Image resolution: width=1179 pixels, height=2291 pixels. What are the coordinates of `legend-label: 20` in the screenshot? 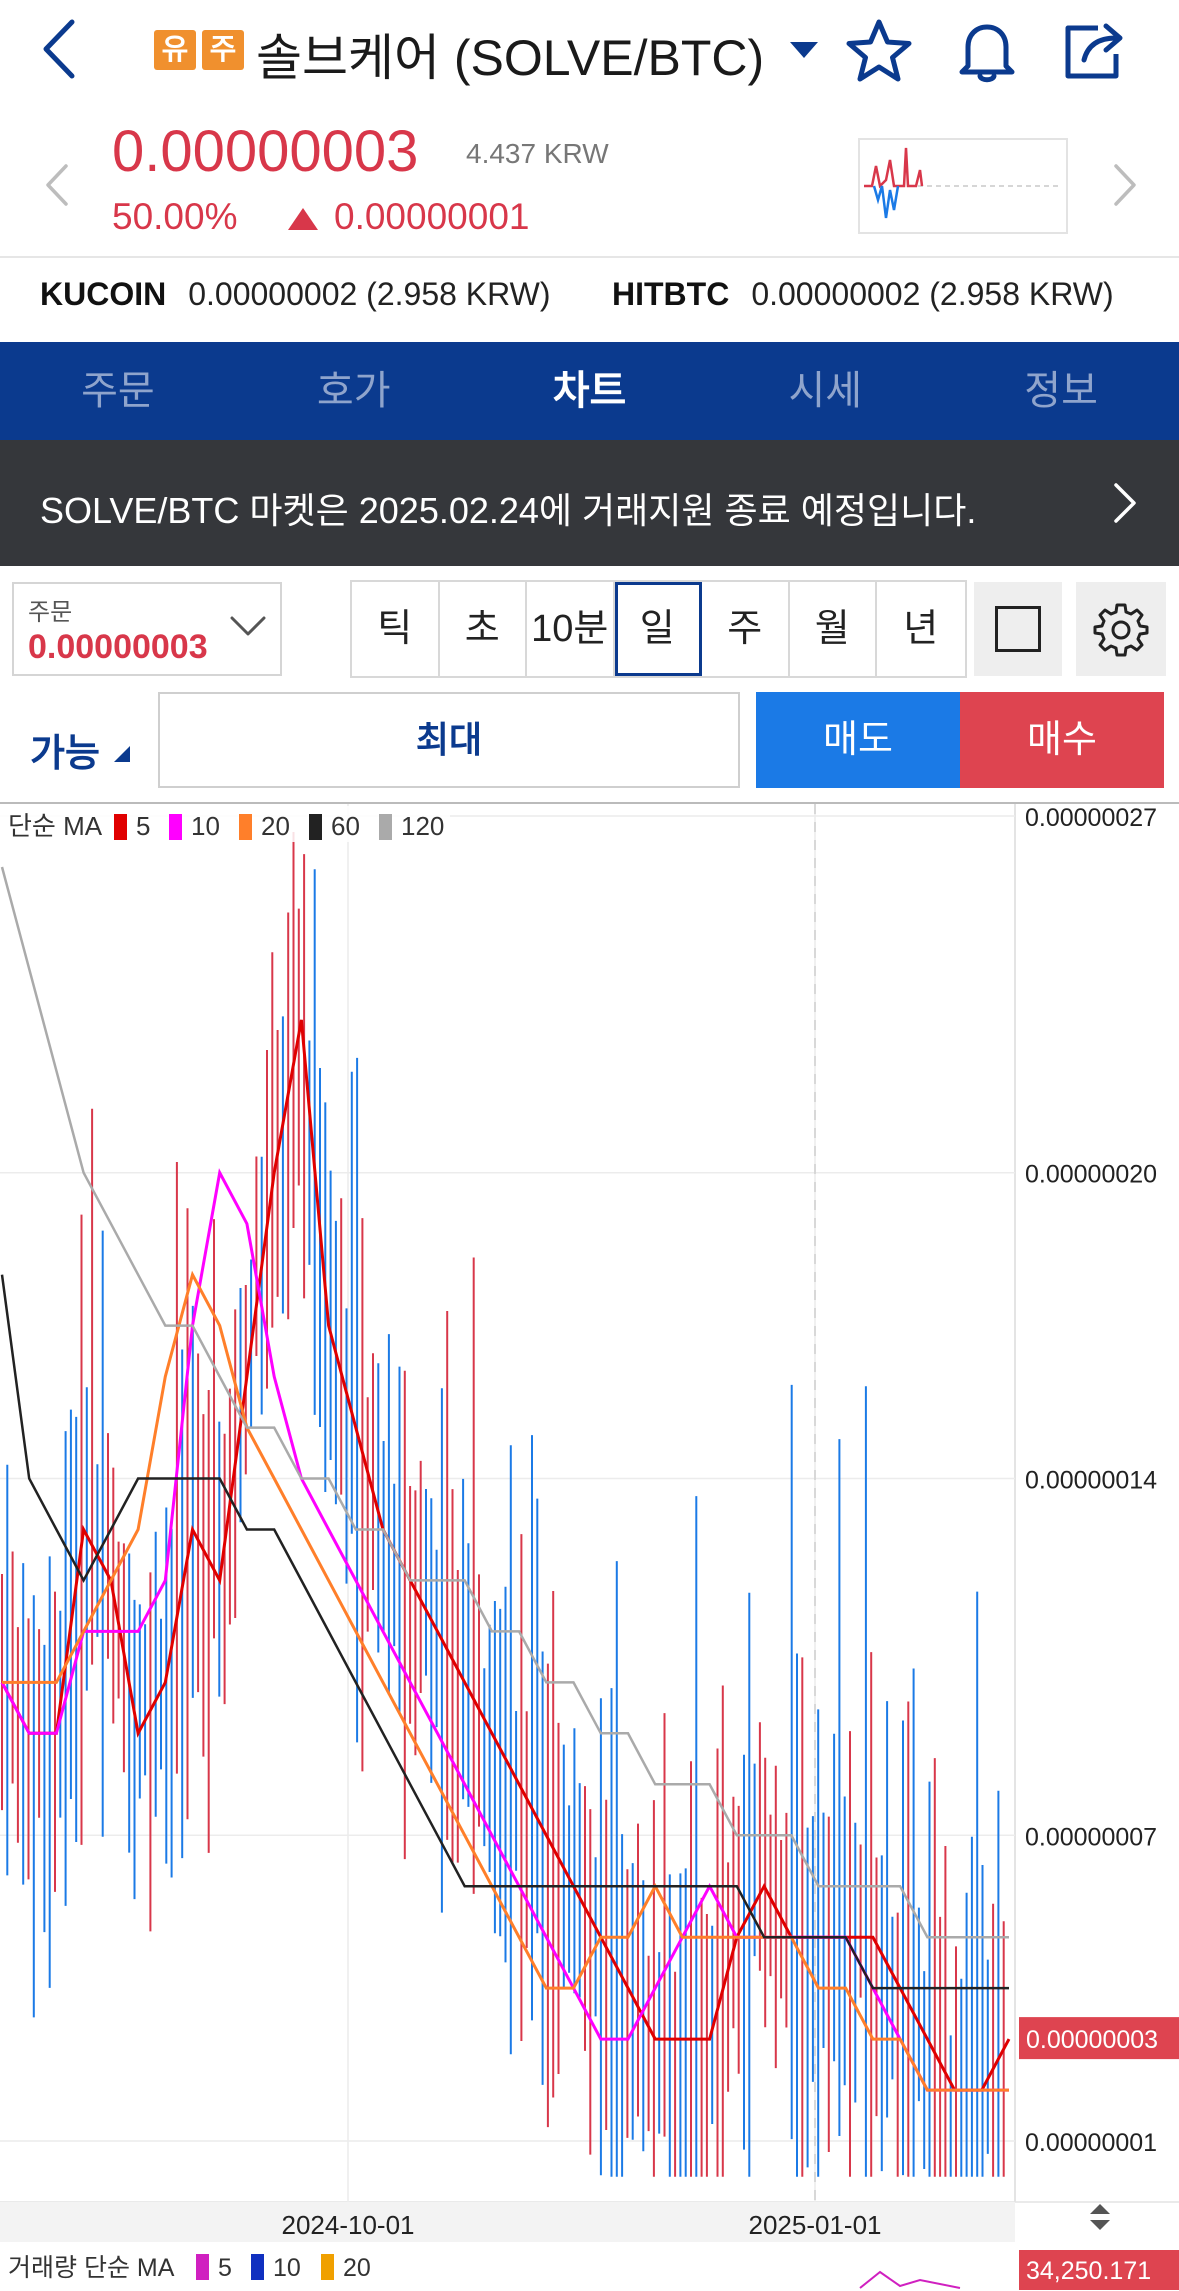 It's located at (275, 826).